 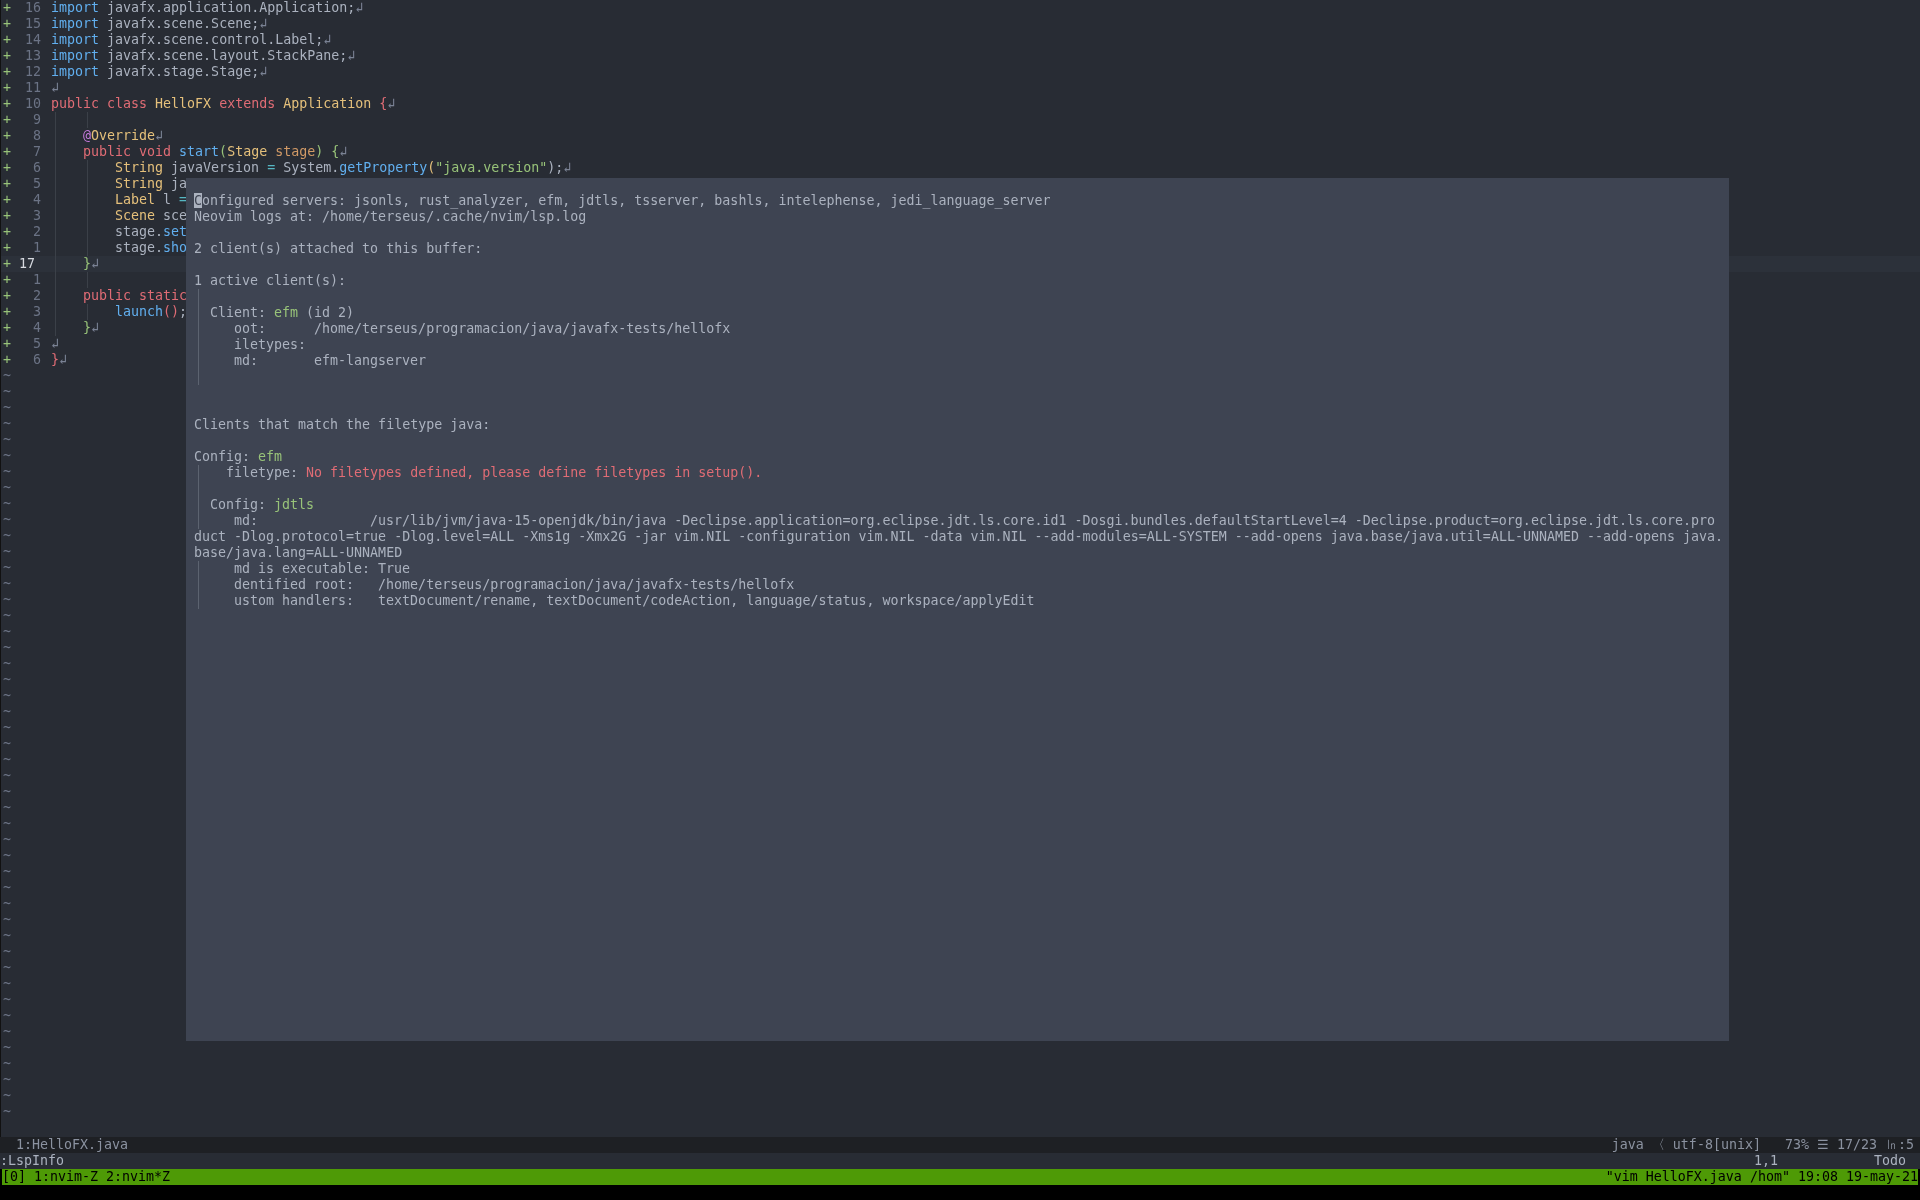 I want to click on line-number: 14, so click(x=32, y=40).